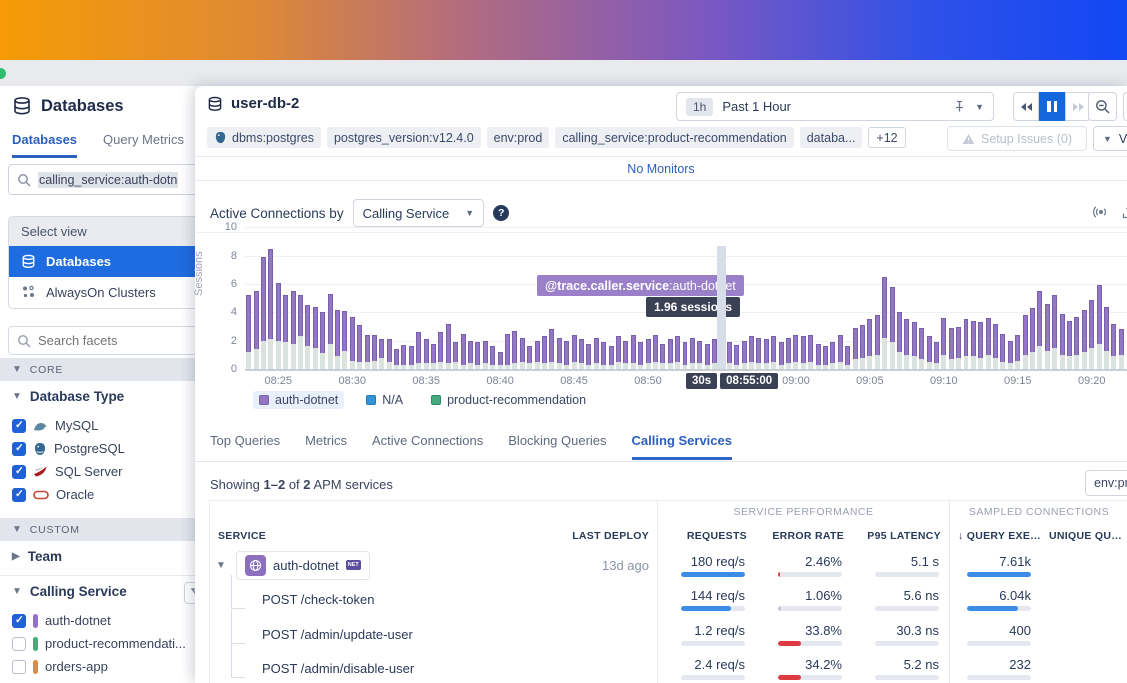  What do you see at coordinates (100, 529) in the screenshot?
I see `section-custom: ▼ CUSTOM` at bounding box center [100, 529].